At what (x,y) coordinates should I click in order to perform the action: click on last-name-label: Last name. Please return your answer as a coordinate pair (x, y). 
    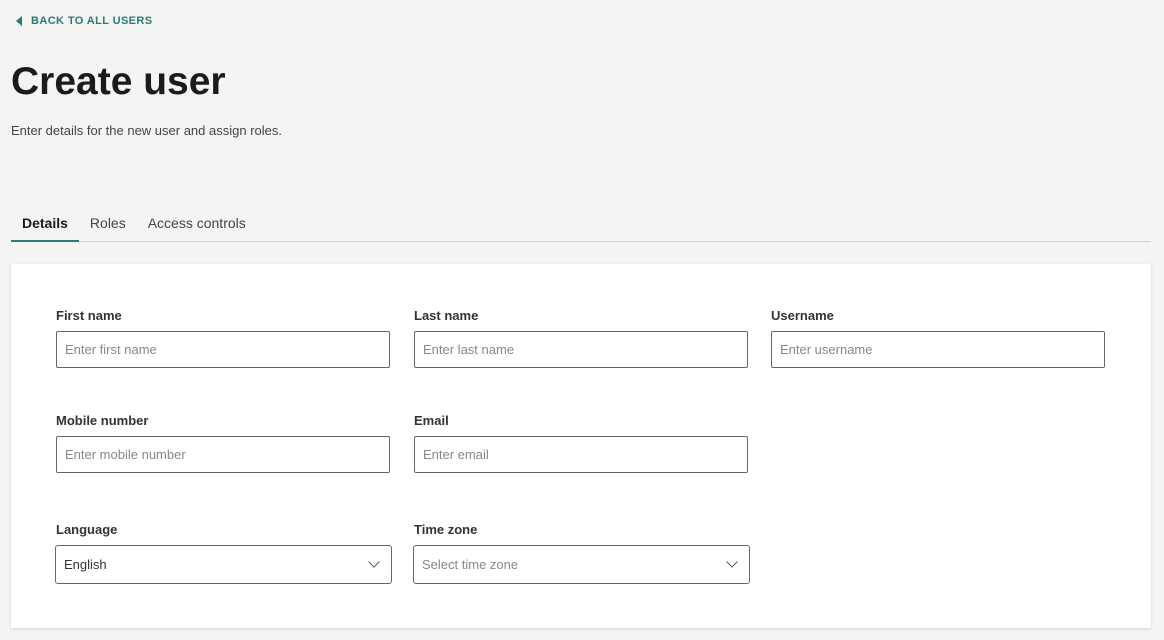
    Looking at the image, I should click on (446, 315).